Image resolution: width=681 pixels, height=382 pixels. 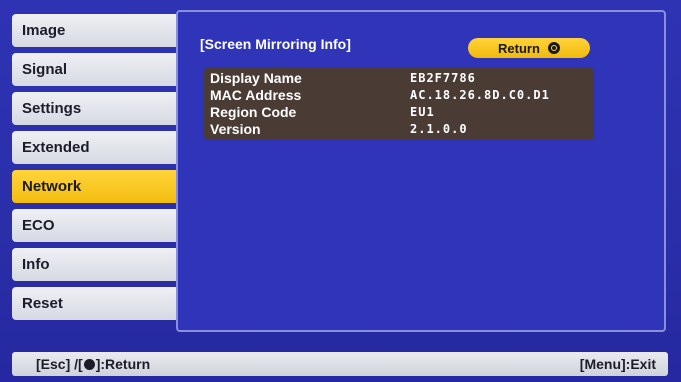 I want to click on menu-item-label: Extended, so click(x=56, y=147).